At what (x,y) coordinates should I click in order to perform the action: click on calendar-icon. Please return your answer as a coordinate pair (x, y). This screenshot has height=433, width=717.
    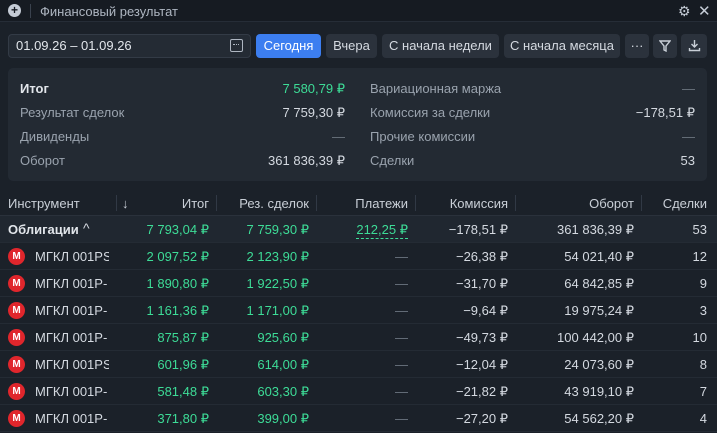
    Looking at the image, I should click on (236, 45).